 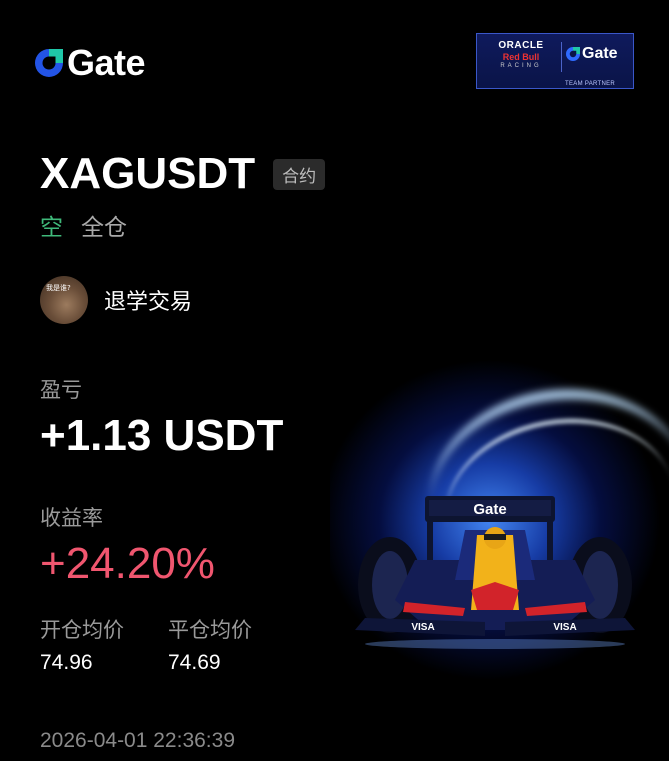 What do you see at coordinates (106, 62) in the screenshot?
I see `brand-name: Gate` at bounding box center [106, 62].